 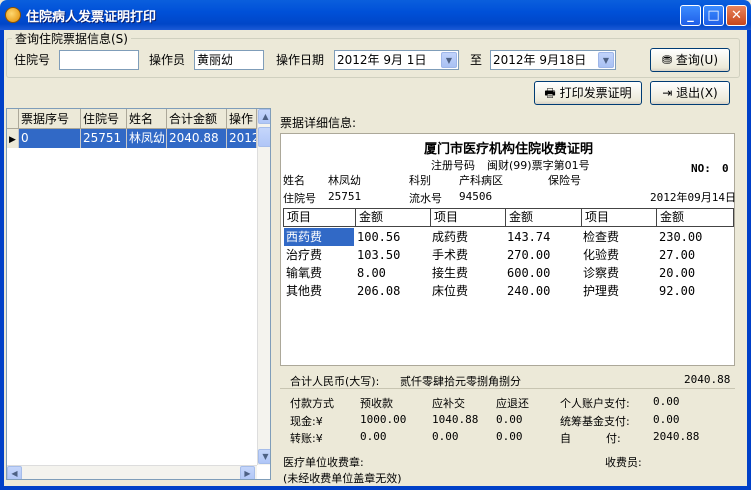 What do you see at coordinates (601, 237) in the screenshot?
I see `fee-item: 检查费` at bounding box center [601, 237].